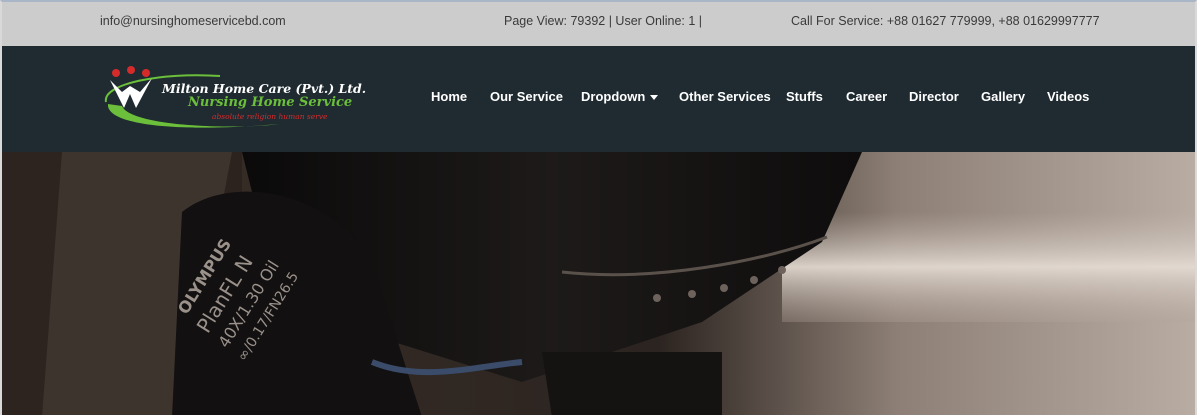 Image resolution: width=1197 pixels, height=415 pixels. I want to click on nav-other-services: Other Services, so click(725, 96).